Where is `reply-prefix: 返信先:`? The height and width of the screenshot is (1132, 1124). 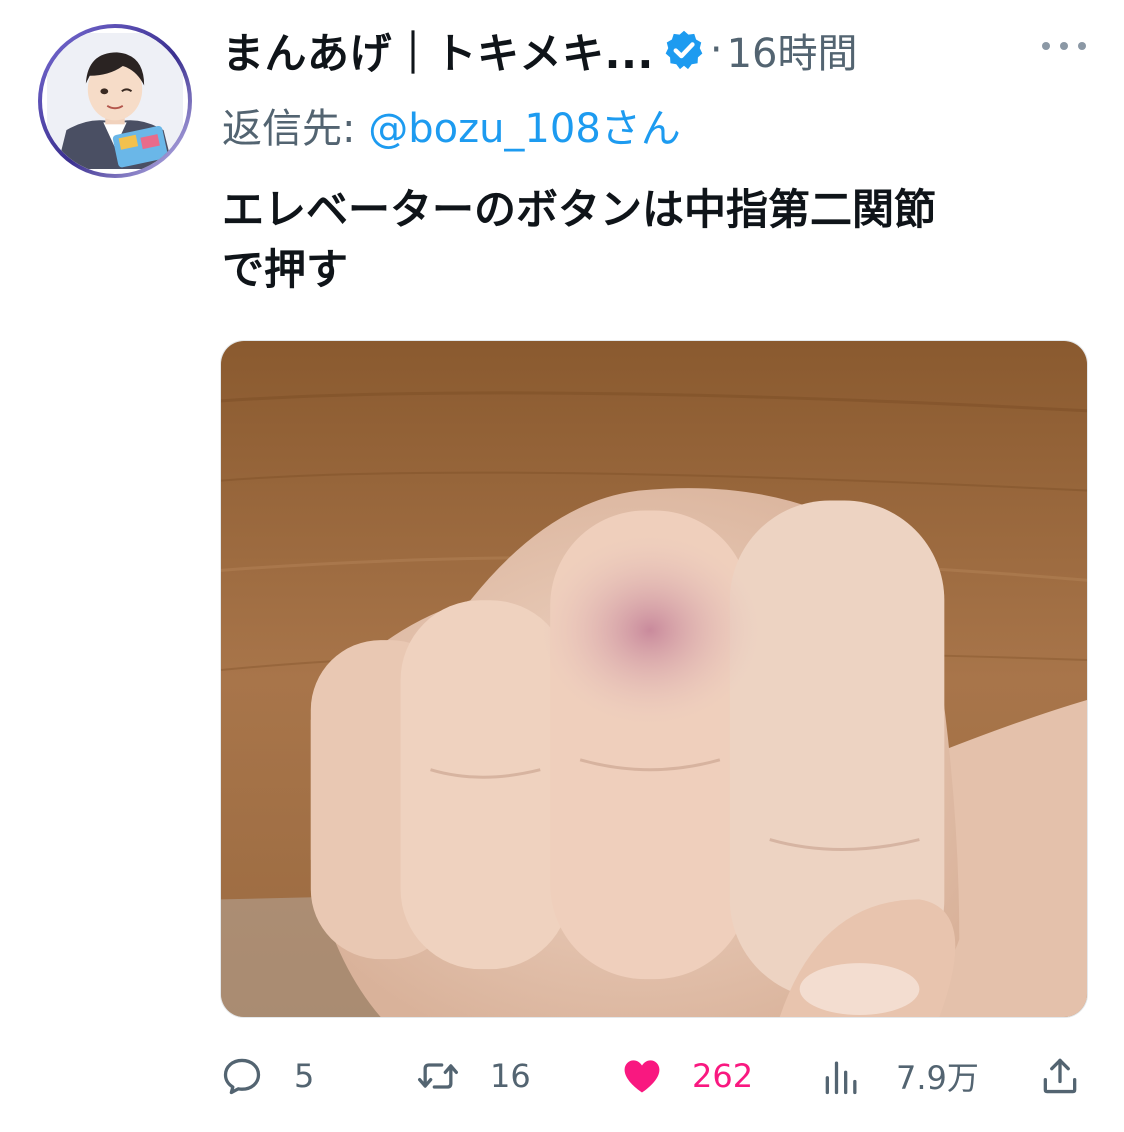 reply-prefix: 返信先: is located at coordinates (289, 129).